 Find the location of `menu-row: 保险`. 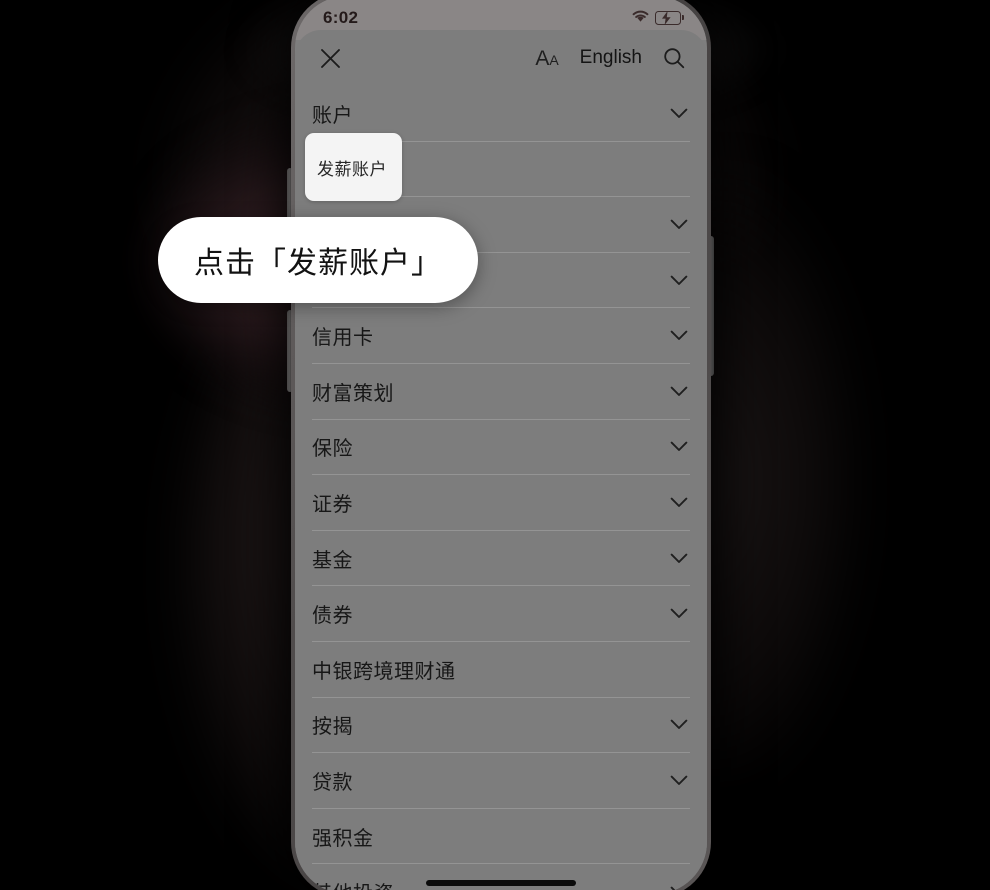

menu-row: 保险 is located at coordinates (501, 448).